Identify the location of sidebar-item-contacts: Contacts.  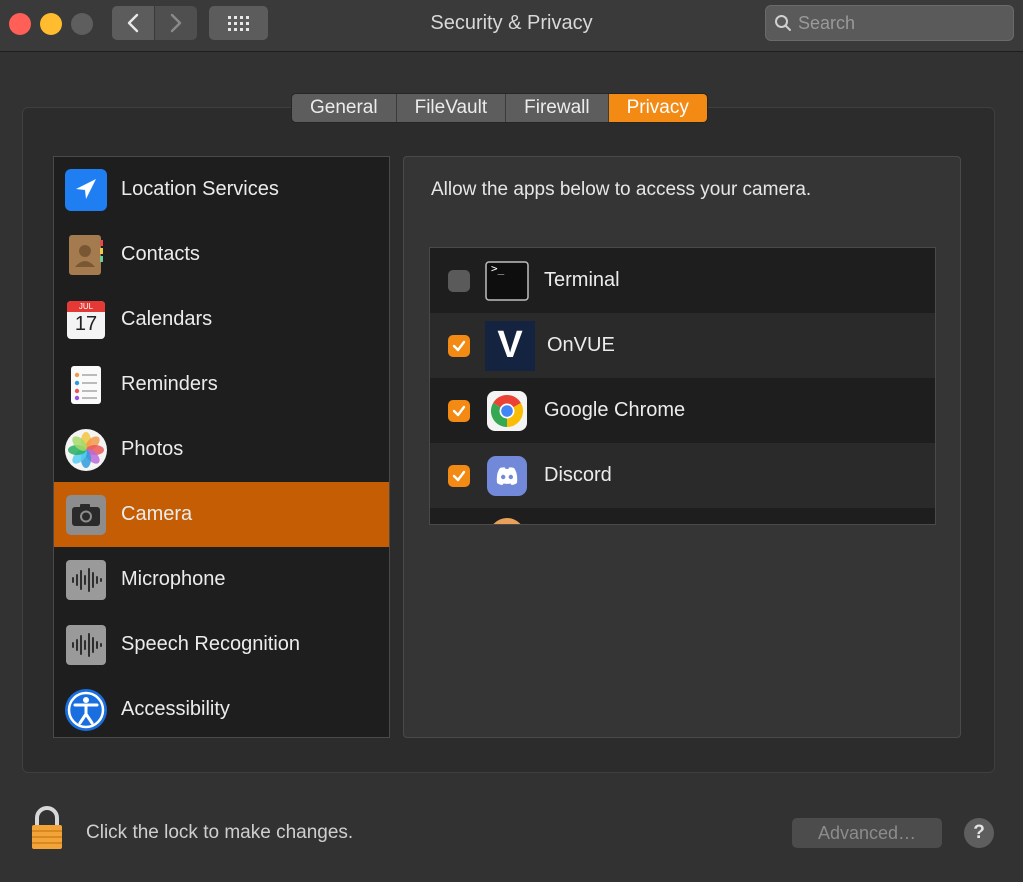
(221, 254).